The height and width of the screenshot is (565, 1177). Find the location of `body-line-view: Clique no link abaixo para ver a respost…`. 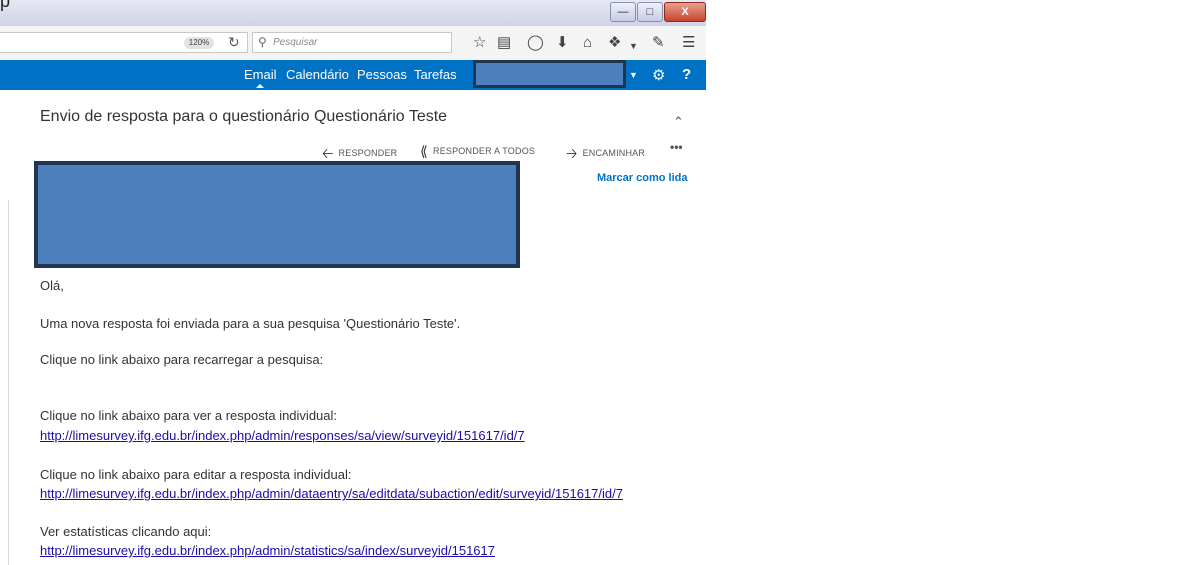

body-line-view: Clique no link abaixo para ver a respost… is located at coordinates (189, 415).